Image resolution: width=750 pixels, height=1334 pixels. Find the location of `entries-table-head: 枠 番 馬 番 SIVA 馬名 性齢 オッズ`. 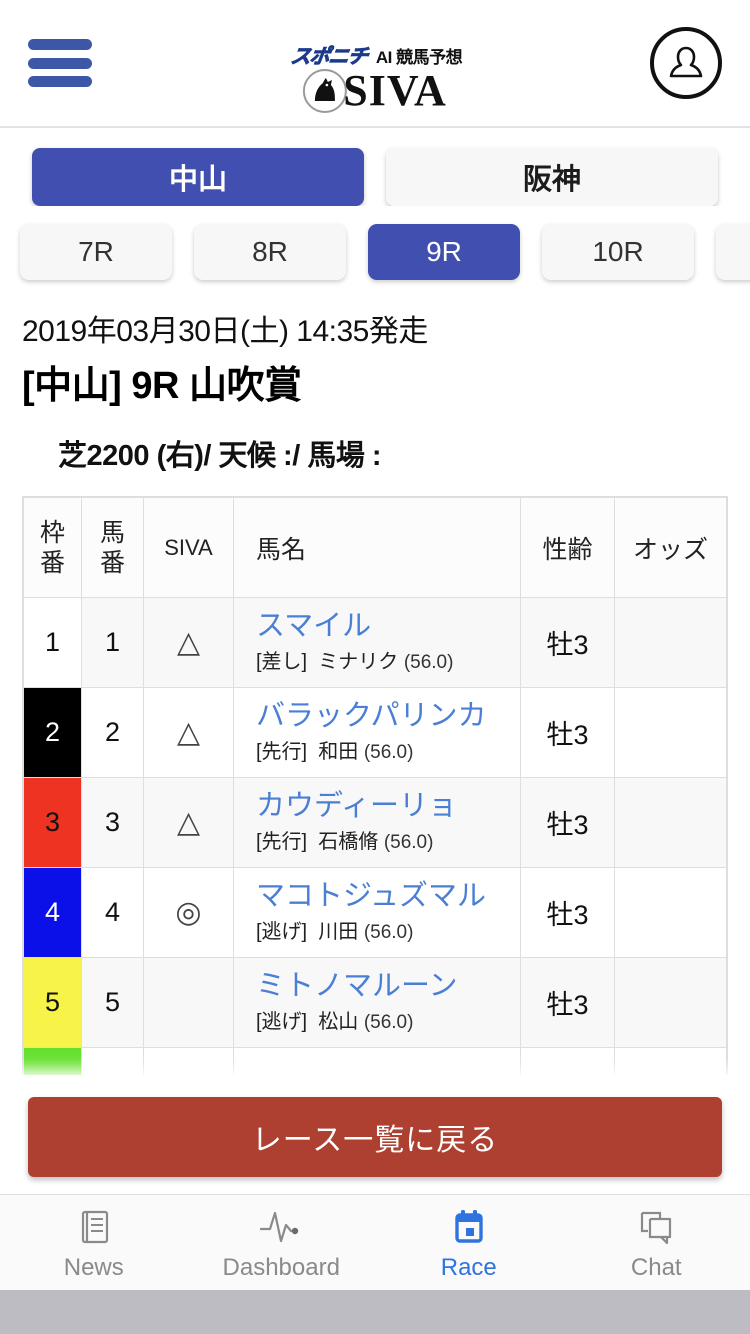

entries-table-head: 枠 番 馬 番 SIVA 馬名 性齢 オッズ is located at coordinates (375, 547).